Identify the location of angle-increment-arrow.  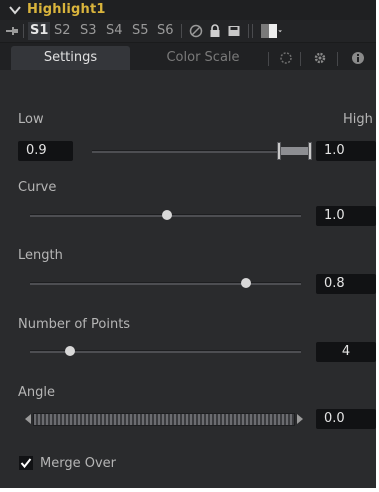
(300, 419).